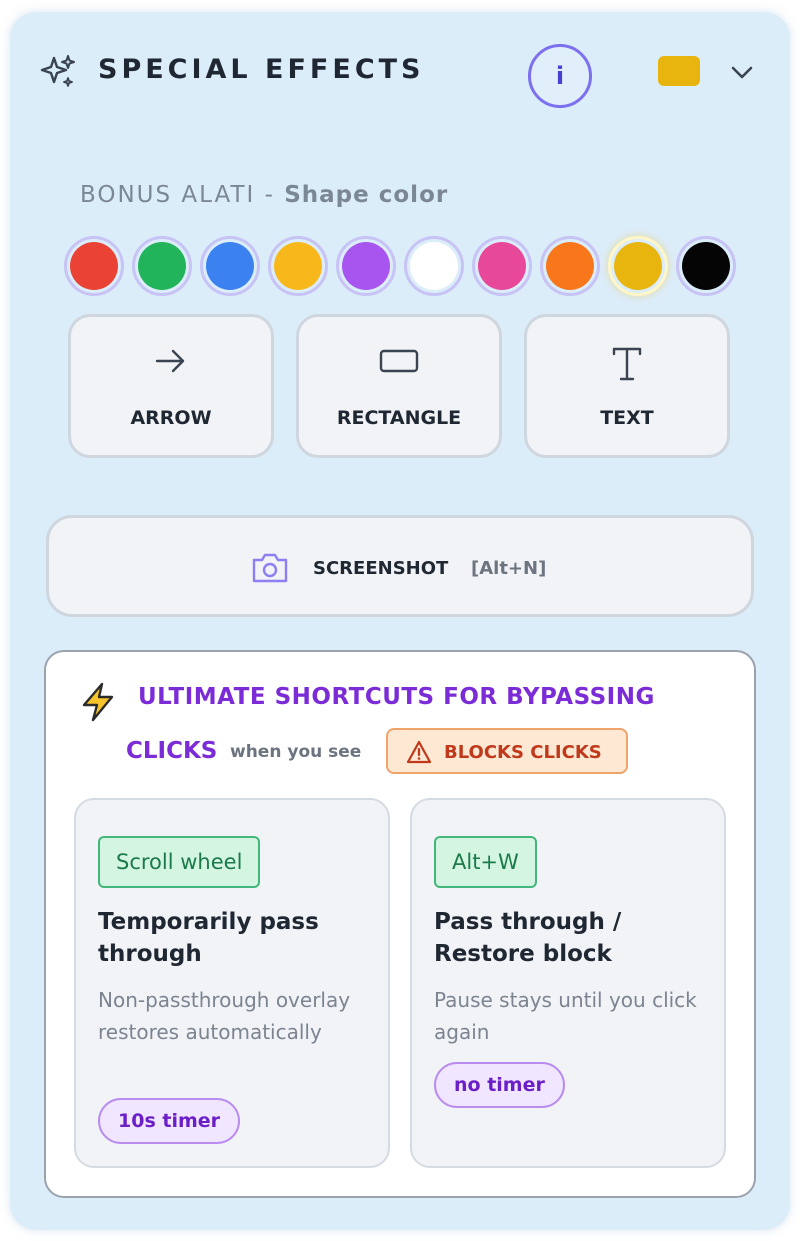  Describe the element at coordinates (179, 862) in the screenshot. I see `shortcut-key-chip: Scroll wheel` at that location.